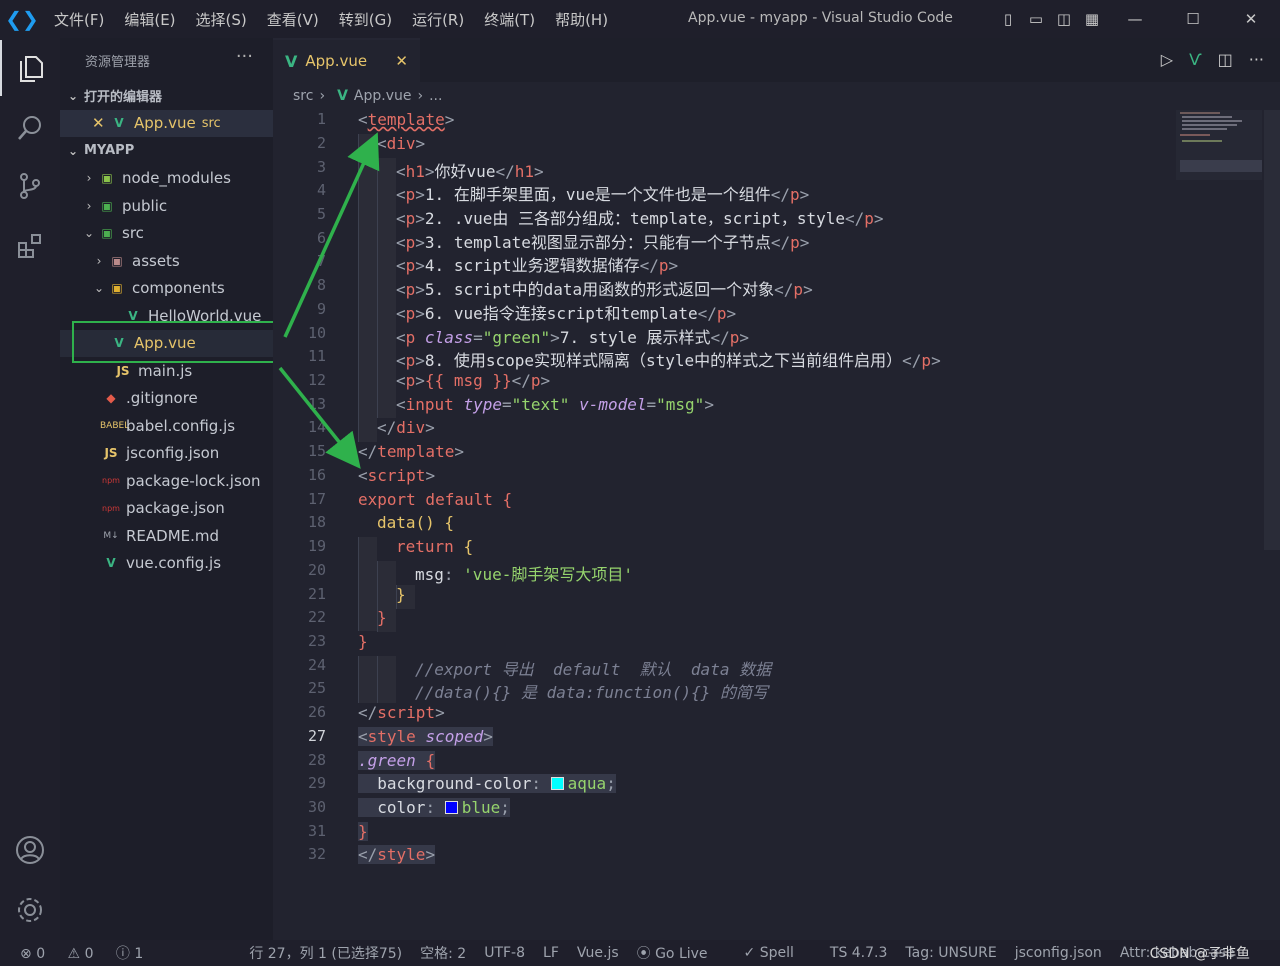 The image size is (1280, 966). Describe the element at coordinates (473, 380) in the screenshot. I see `code-line: <p>{{ msg }}</p>` at that location.